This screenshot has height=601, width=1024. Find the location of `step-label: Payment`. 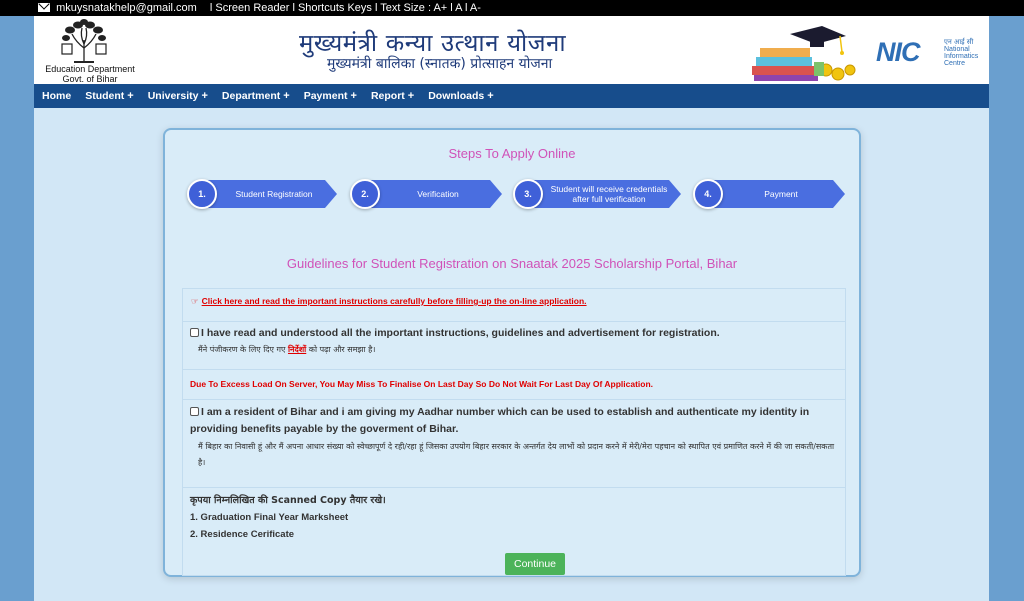

step-label: Payment is located at coordinates (778, 194).